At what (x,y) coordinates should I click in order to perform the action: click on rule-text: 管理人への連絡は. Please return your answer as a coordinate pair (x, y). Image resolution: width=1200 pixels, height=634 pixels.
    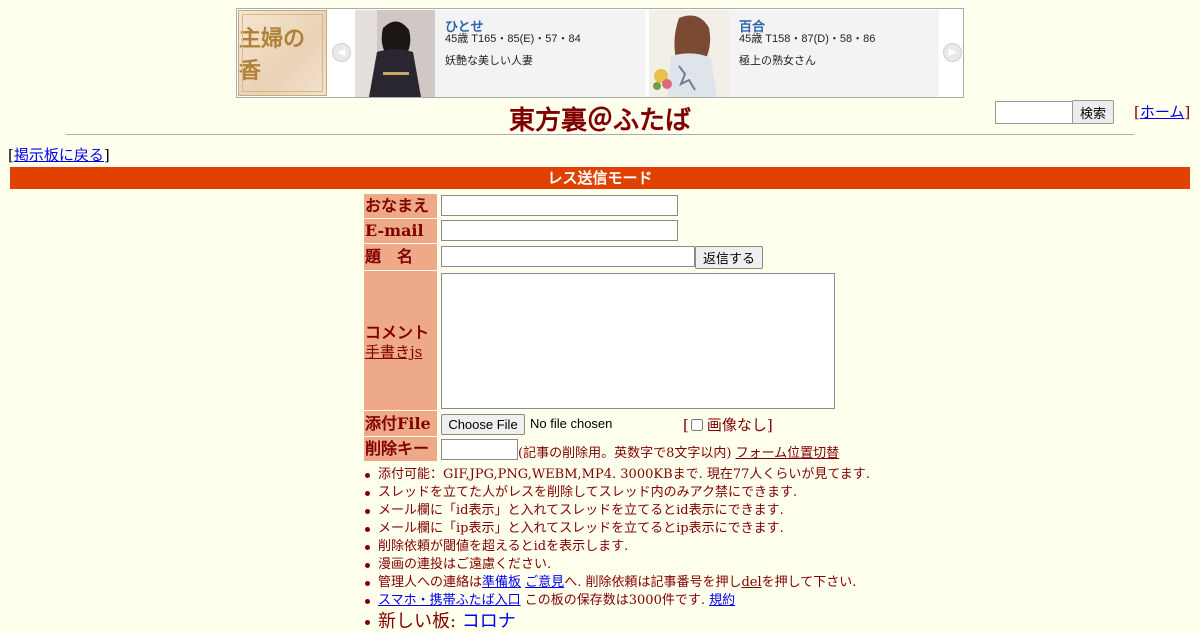
    Looking at the image, I should click on (430, 582).